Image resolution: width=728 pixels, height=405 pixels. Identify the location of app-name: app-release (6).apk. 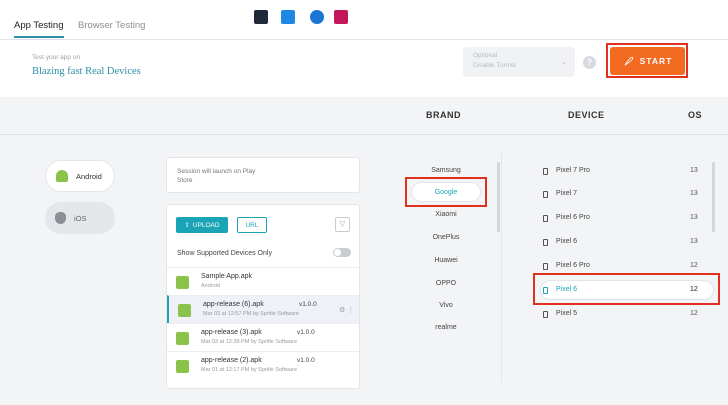
(233, 304).